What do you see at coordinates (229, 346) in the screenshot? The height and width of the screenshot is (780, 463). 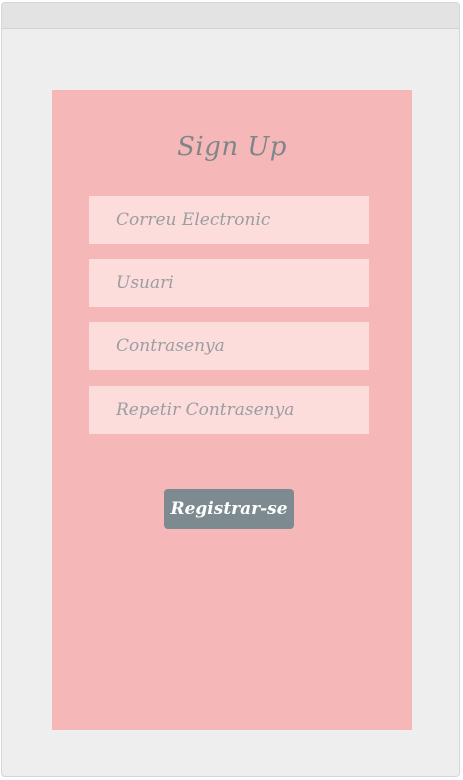 I see `password-field` at bounding box center [229, 346].